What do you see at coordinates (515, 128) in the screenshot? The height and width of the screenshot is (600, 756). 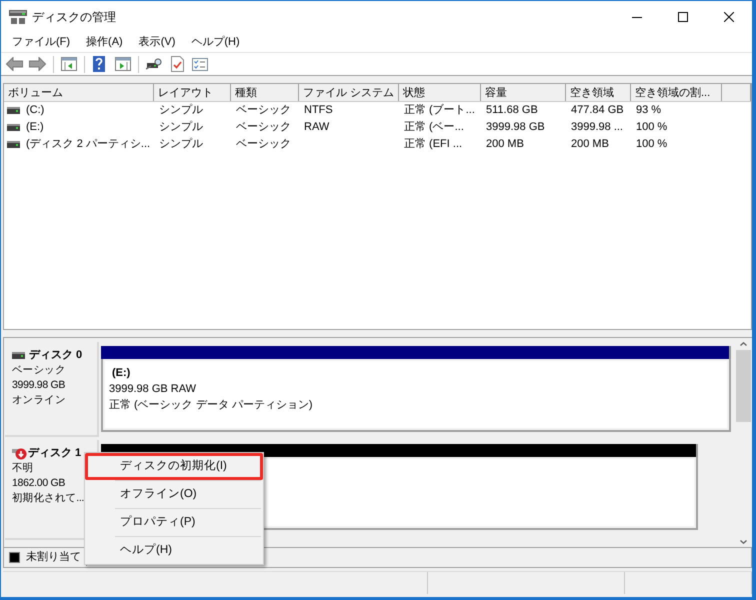 I see `table-cell-text: 3999.98 GB` at bounding box center [515, 128].